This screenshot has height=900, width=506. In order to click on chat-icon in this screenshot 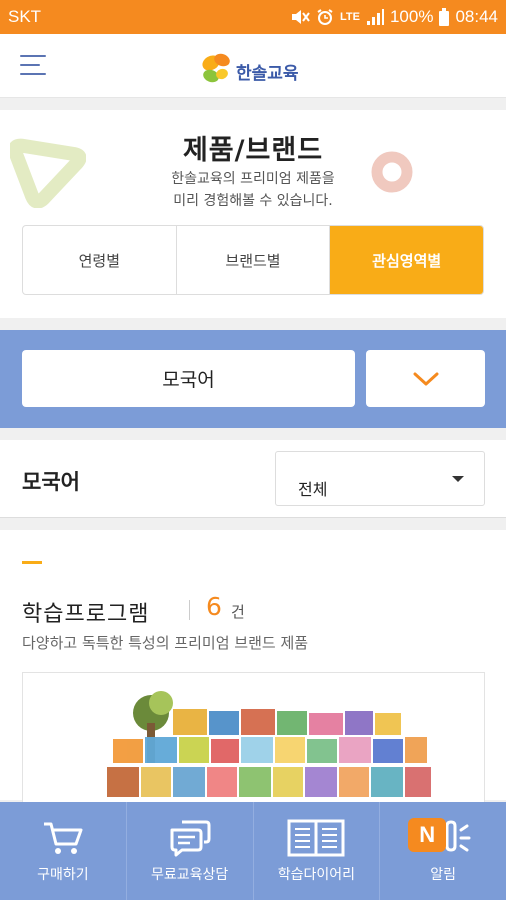, I will do `click(190, 838)`.